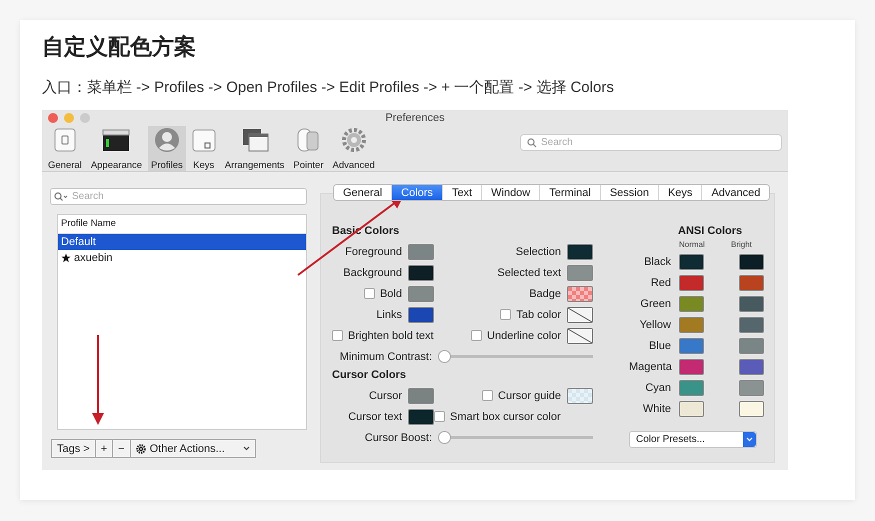 The height and width of the screenshot is (521, 875). Describe the element at coordinates (255, 148) in the screenshot. I see `toolbar-button: Arrangements` at that location.